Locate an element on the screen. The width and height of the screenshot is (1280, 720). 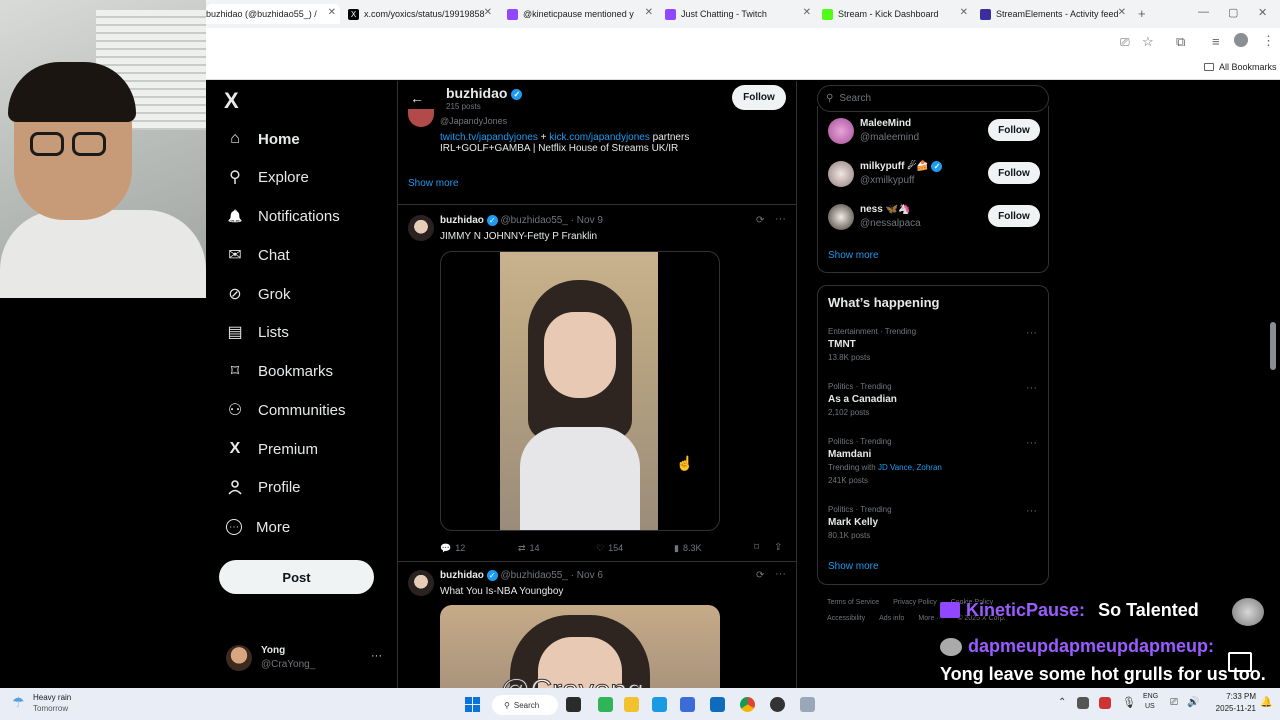
tab-x-status: X x.com/yoxics/status/19919858 ✕ is located at coordinates (422, 14).